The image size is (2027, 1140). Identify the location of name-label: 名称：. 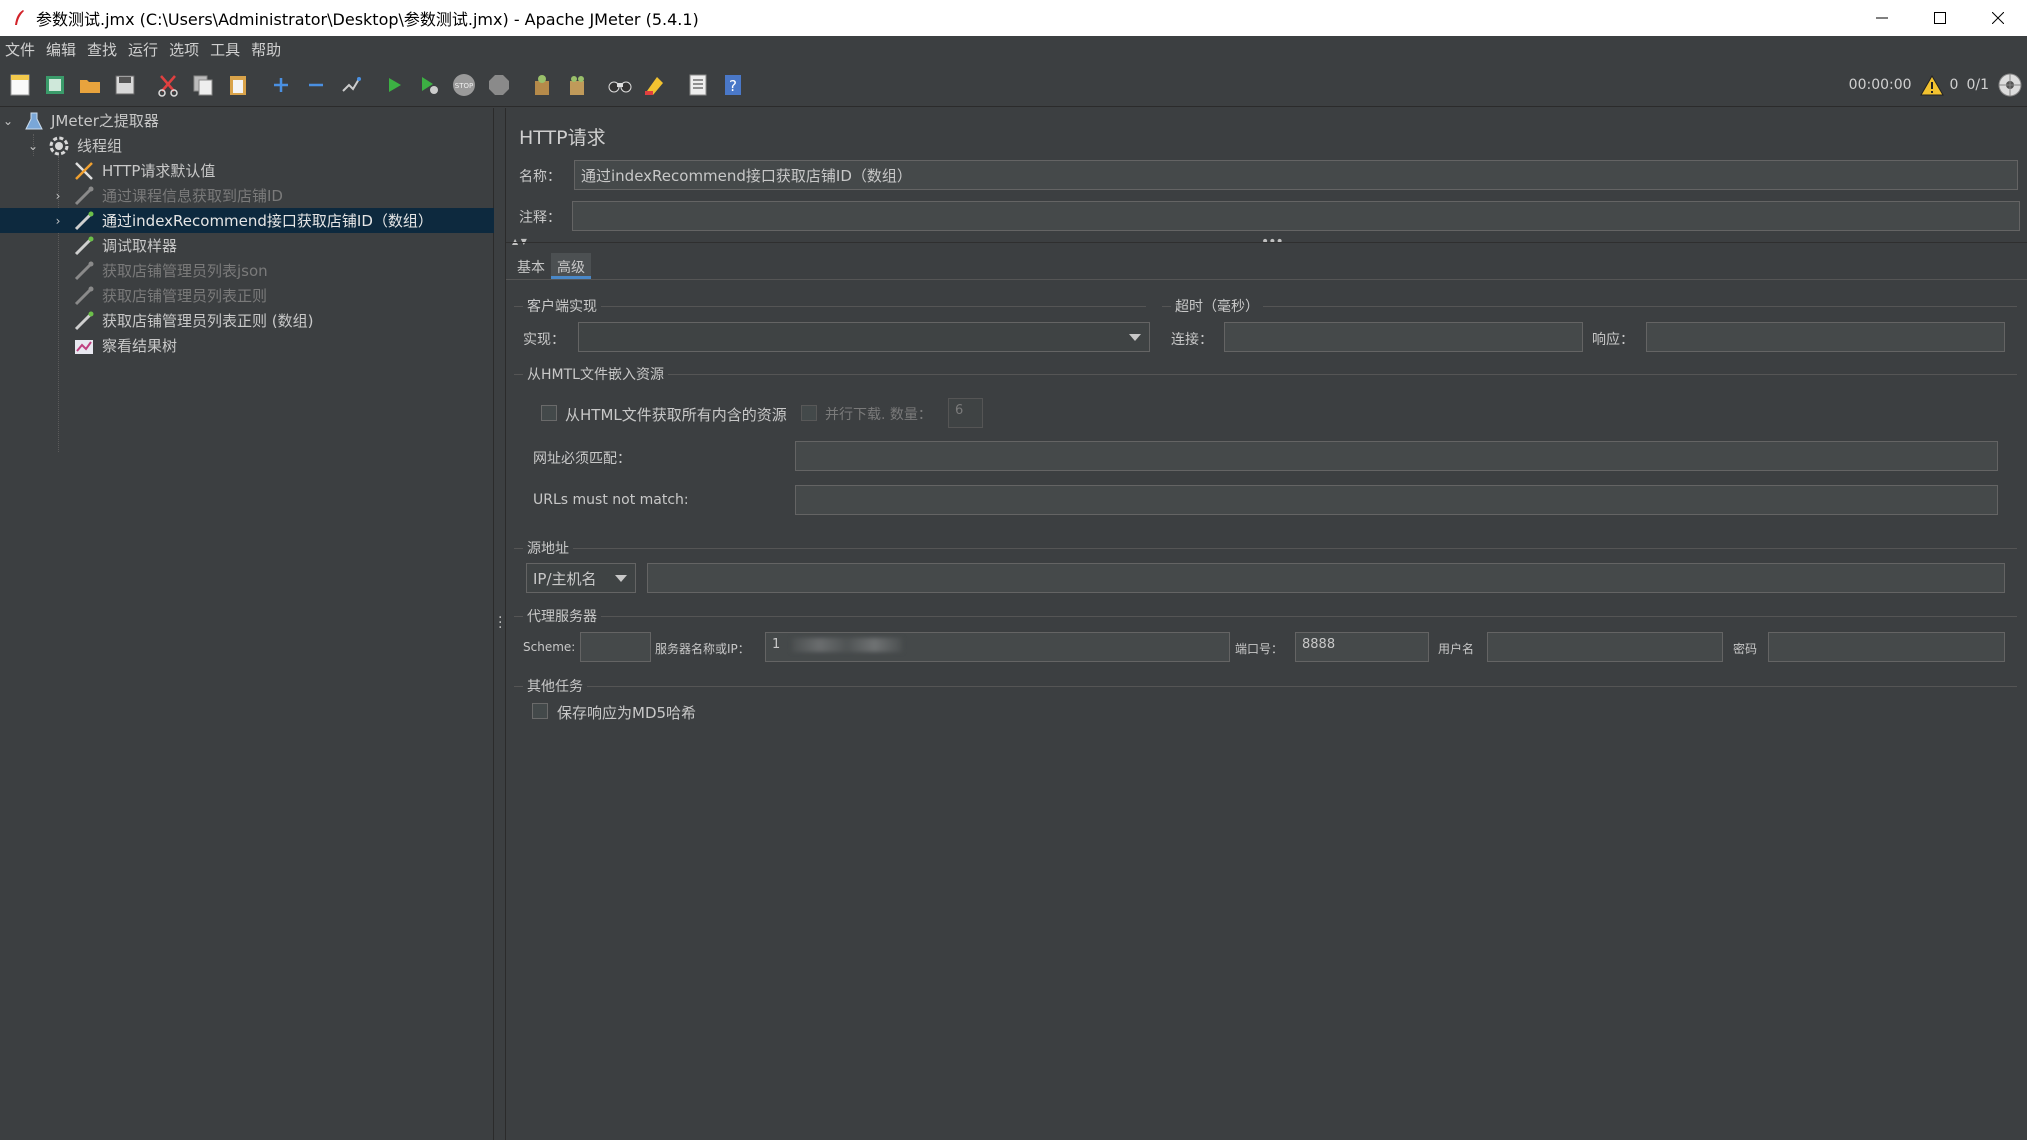
(540, 177).